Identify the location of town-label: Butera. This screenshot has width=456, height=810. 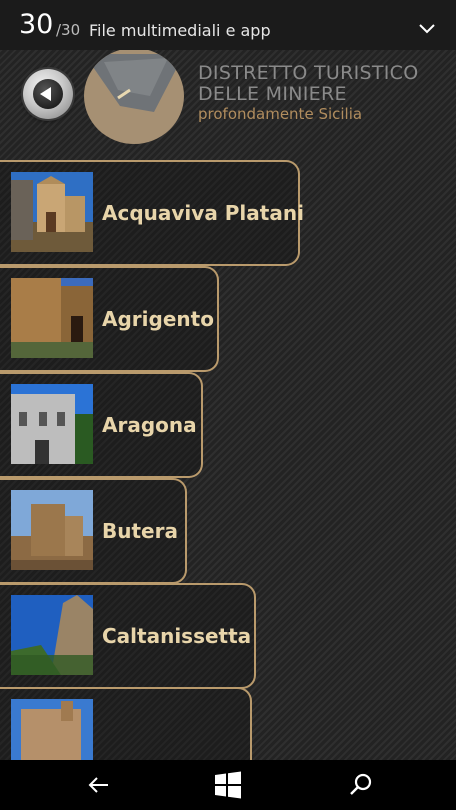
(140, 531).